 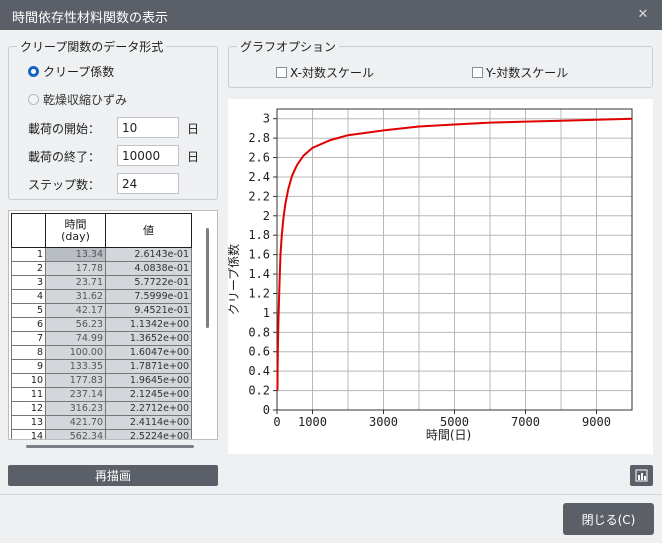 What do you see at coordinates (148, 324) in the screenshot?
I see `value-cell: 1.1342e+00` at bounding box center [148, 324].